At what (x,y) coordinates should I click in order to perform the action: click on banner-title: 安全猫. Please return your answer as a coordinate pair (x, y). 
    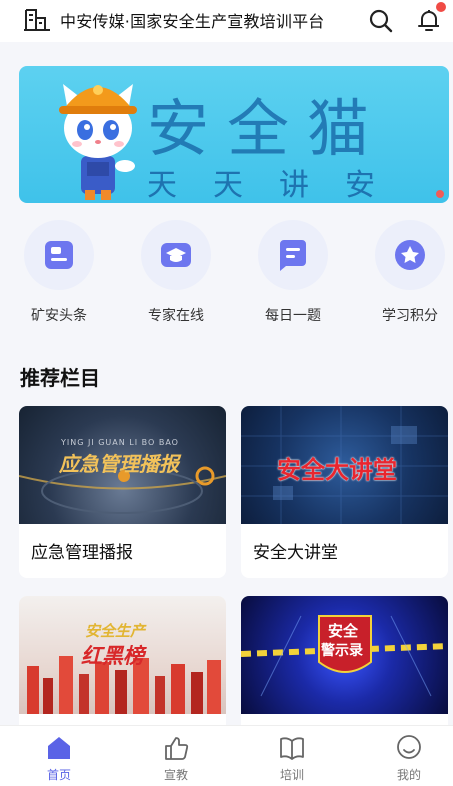
    Looking at the image, I should click on (267, 128).